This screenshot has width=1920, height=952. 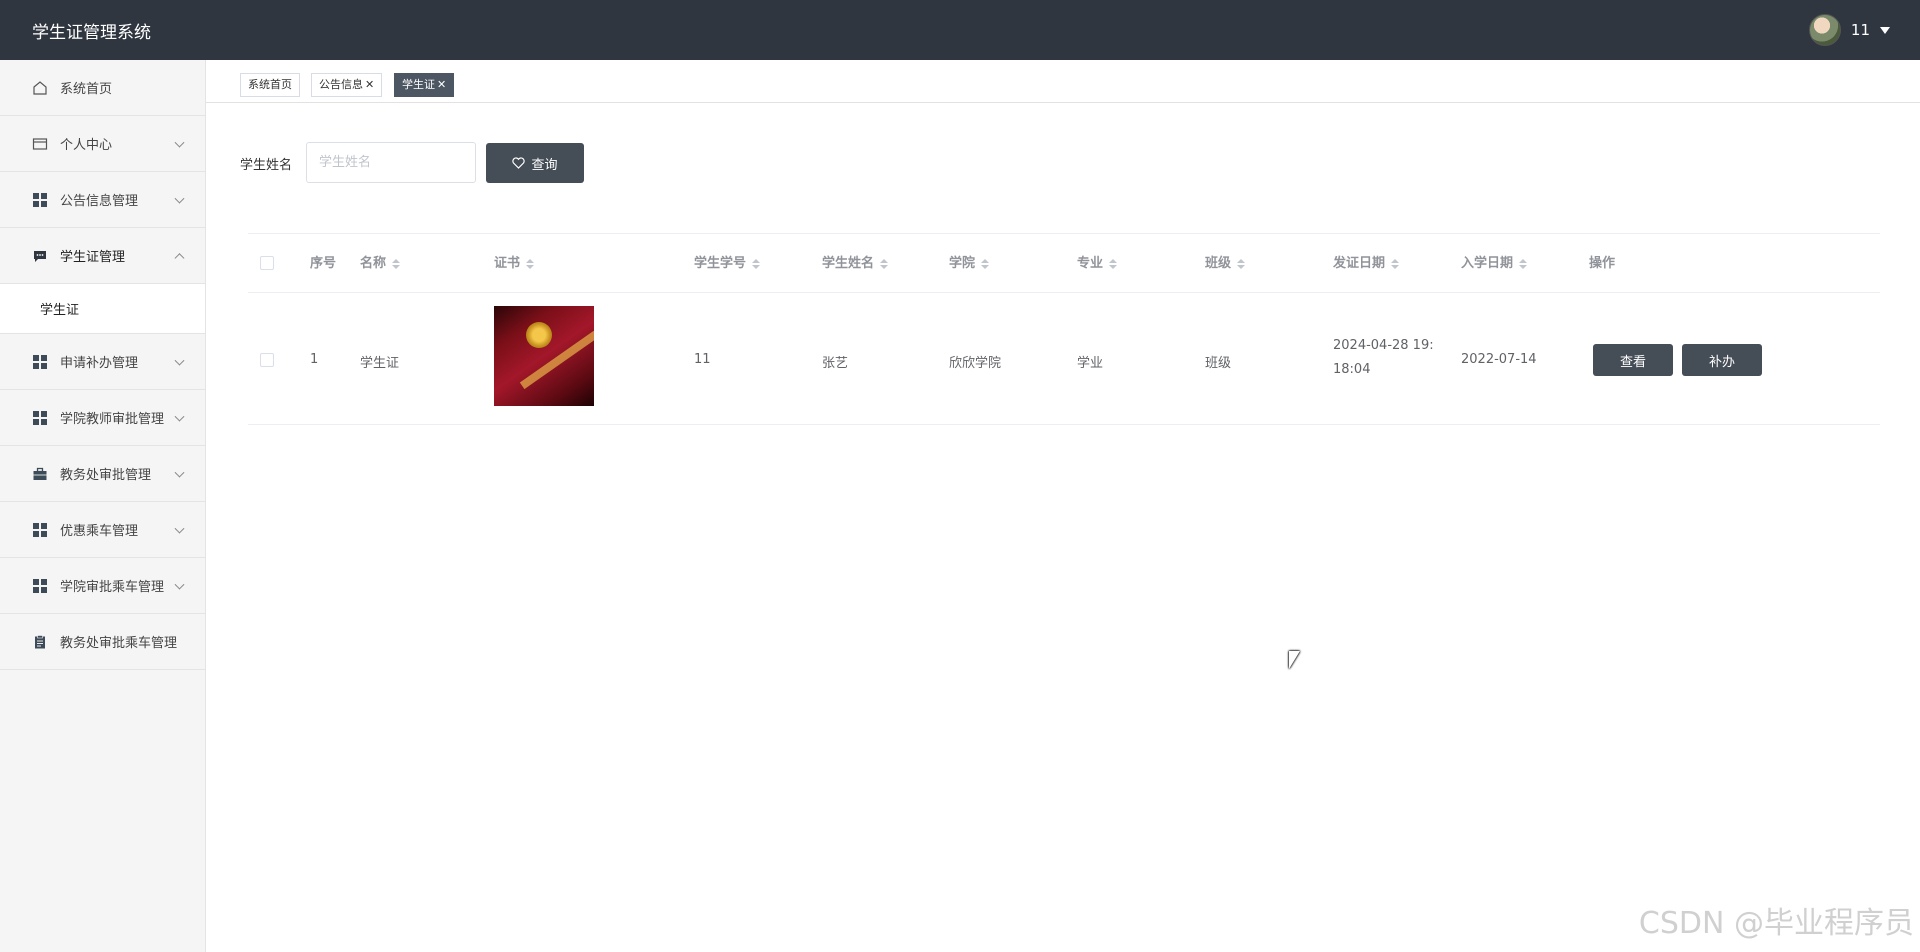 I want to click on cell-name: 学生证, so click(x=380, y=363).